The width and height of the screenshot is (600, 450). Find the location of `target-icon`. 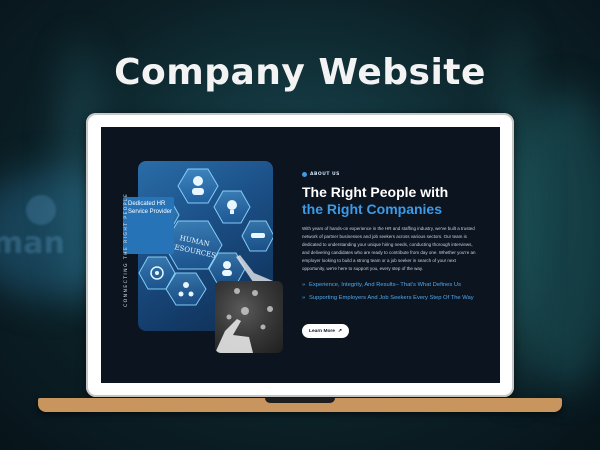

target-icon is located at coordinates (157, 273).